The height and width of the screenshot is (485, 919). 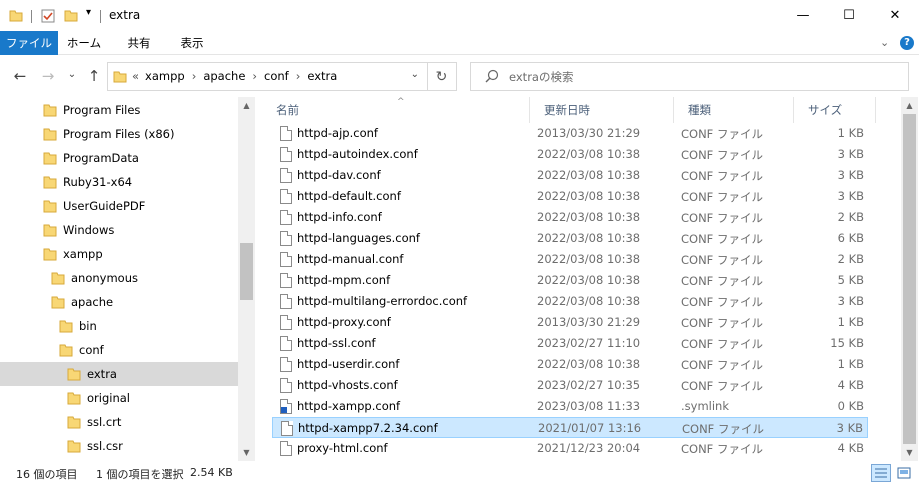 What do you see at coordinates (20, 76) in the screenshot?
I see `back-button: ←` at bounding box center [20, 76].